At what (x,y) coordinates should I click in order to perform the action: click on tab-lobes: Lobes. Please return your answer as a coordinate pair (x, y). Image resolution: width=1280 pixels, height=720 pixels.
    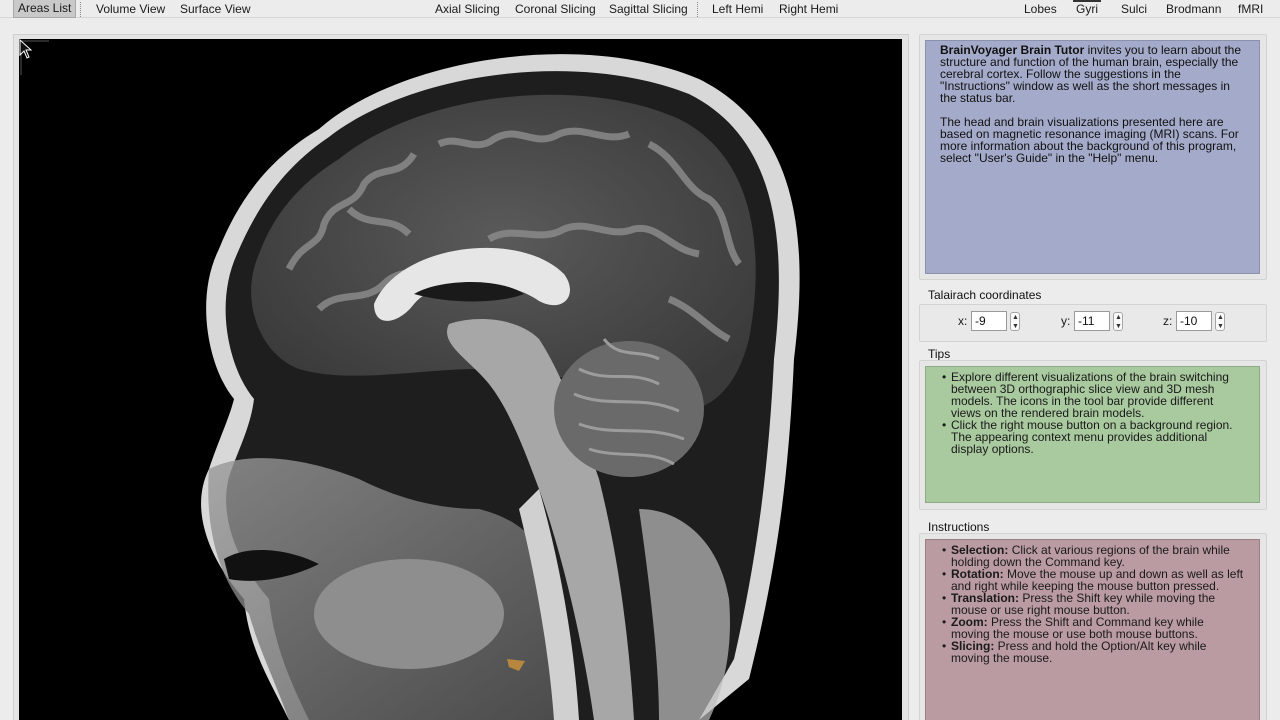
    Looking at the image, I should click on (1040, 9).